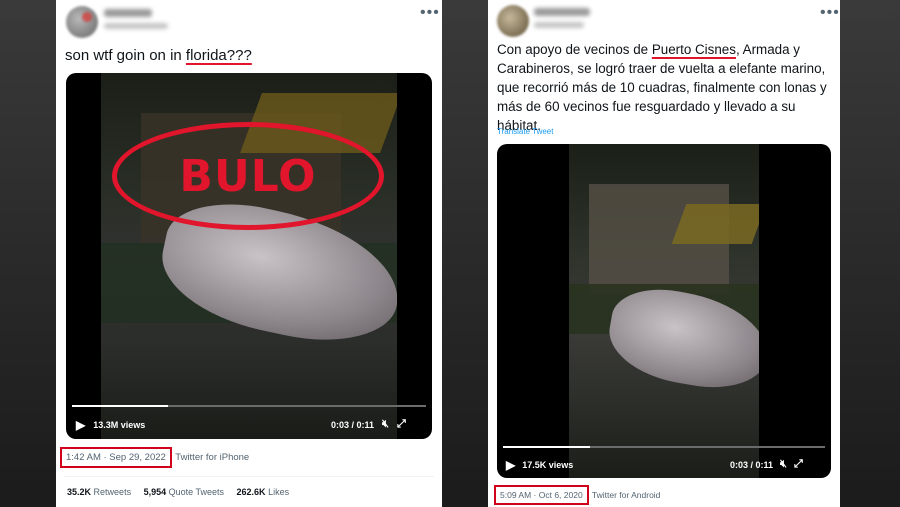  What do you see at coordinates (30, 253) in the screenshot?
I see `background-left` at bounding box center [30, 253].